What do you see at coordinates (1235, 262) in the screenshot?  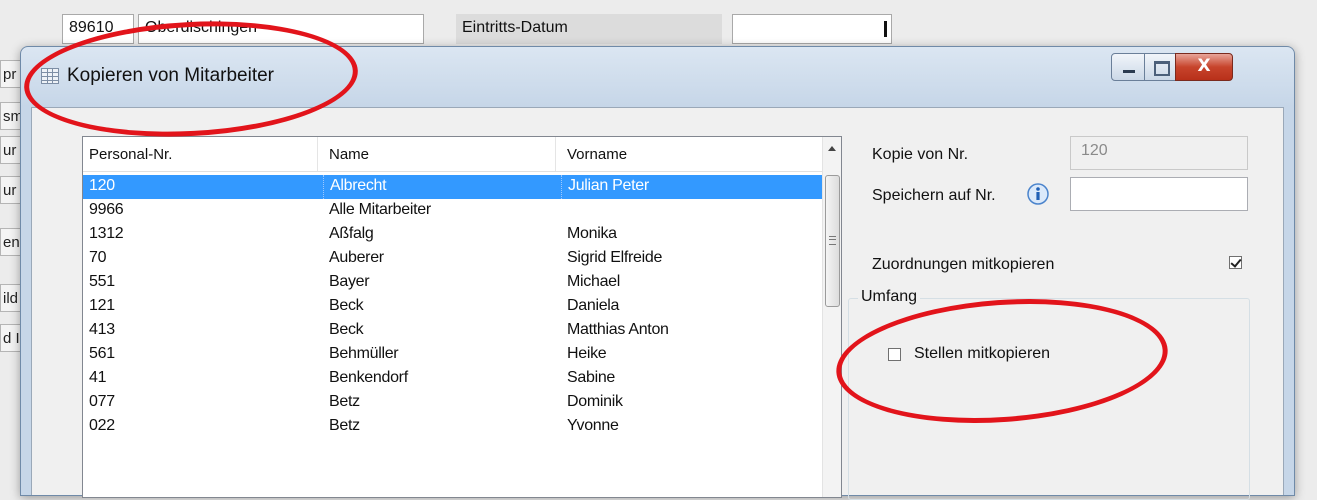 I see `copy-assignments-checkbox` at bounding box center [1235, 262].